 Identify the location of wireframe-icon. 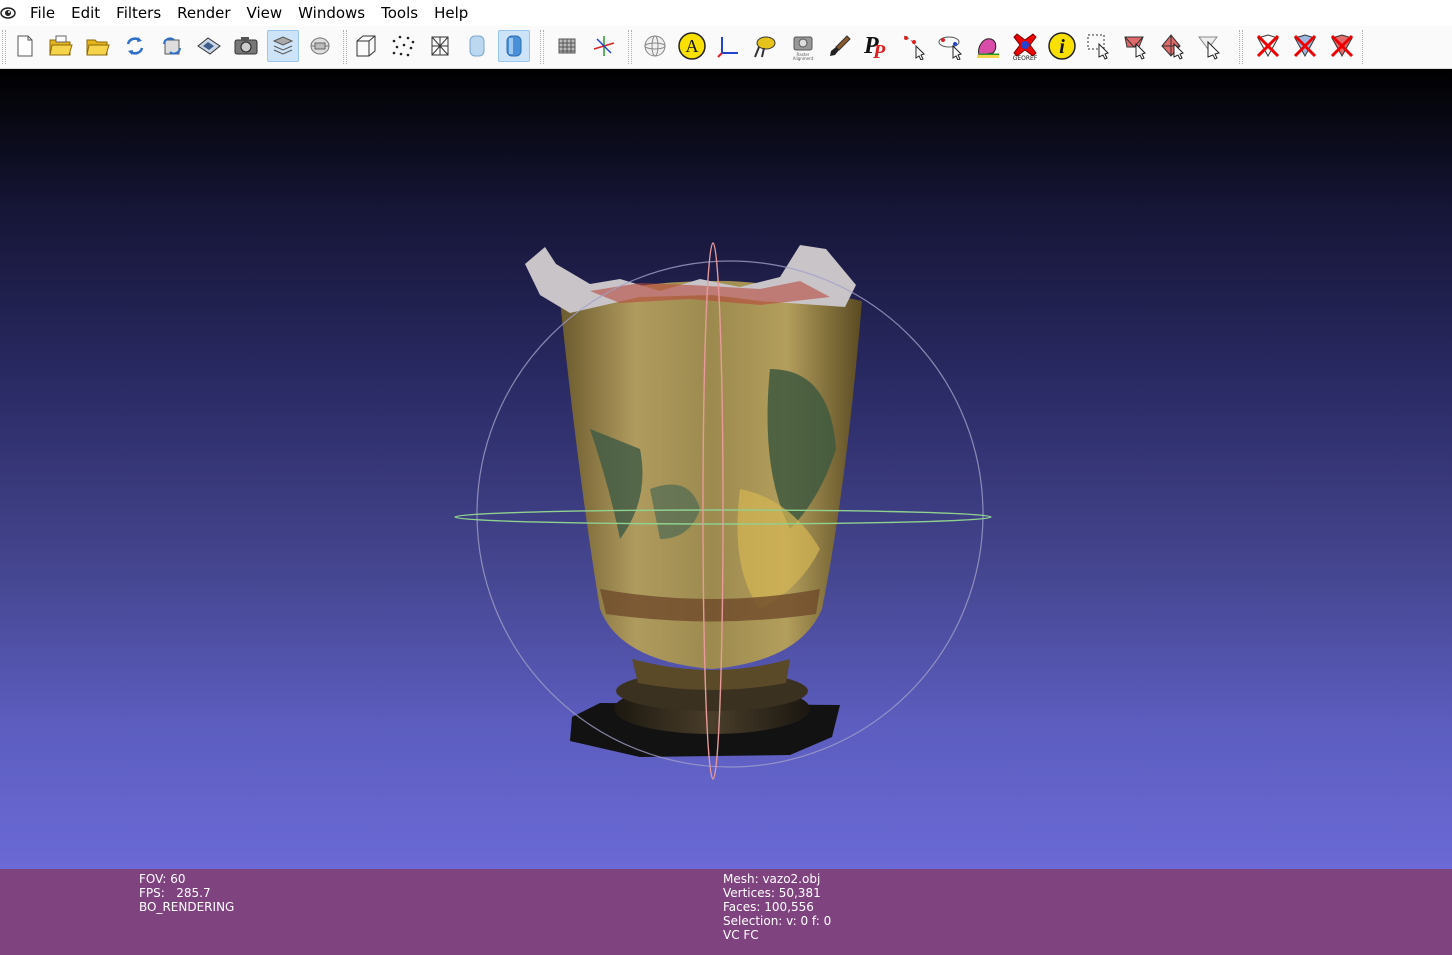
(440, 46).